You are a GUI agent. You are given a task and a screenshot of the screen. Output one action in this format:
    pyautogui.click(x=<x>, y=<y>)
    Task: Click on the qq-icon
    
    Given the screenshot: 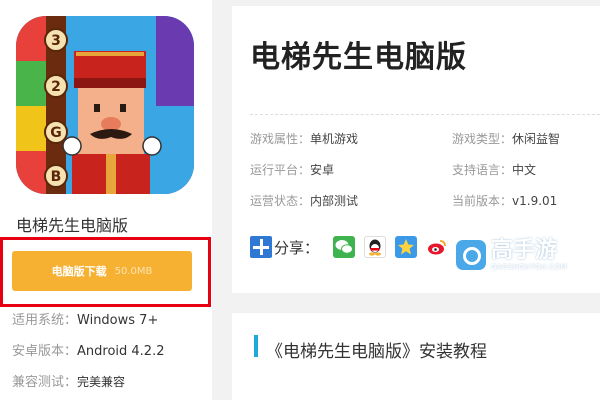 What is the action you would take?
    pyautogui.click(x=375, y=247)
    